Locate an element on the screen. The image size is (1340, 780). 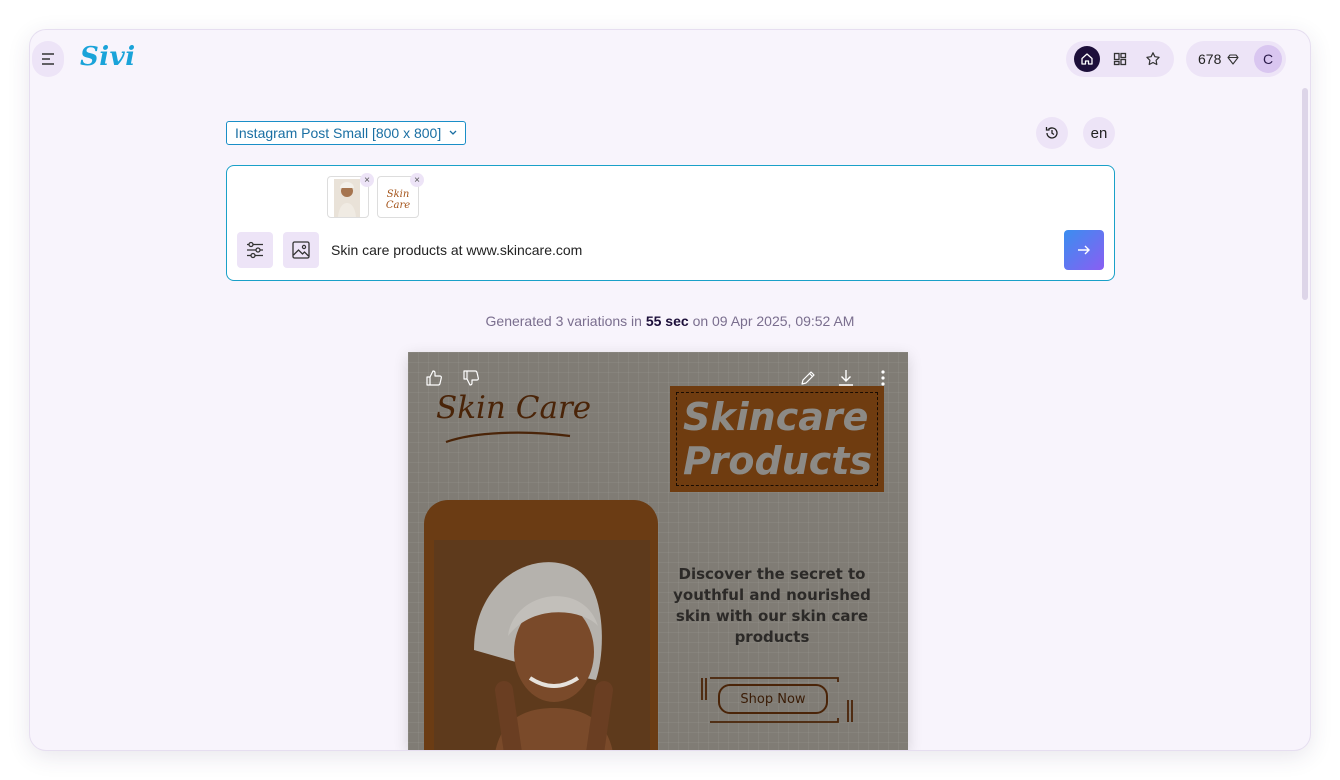
generation-suffix: on 09 Apr 2025, 09:52 AM is located at coordinates (773, 321).